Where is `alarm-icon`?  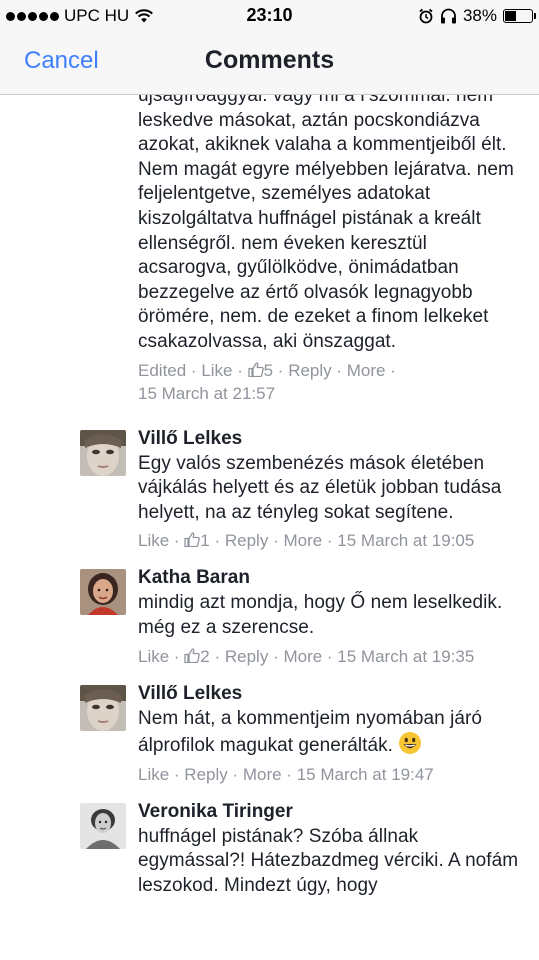
alarm-icon is located at coordinates (426, 16).